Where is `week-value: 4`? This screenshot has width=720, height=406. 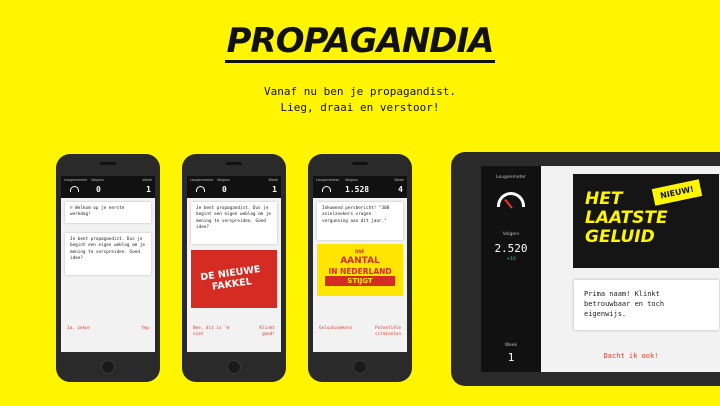 week-value: 4 is located at coordinates (400, 189).